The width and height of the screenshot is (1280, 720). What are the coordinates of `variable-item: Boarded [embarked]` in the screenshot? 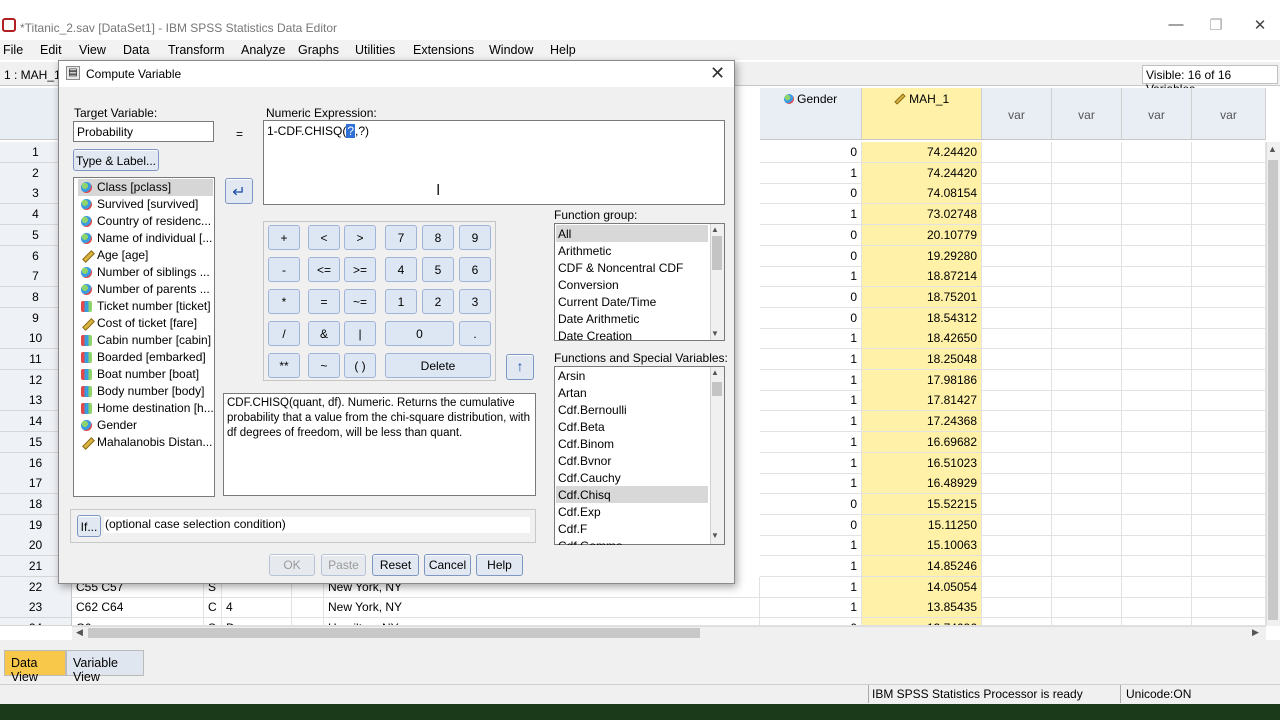 It's located at (145, 357).